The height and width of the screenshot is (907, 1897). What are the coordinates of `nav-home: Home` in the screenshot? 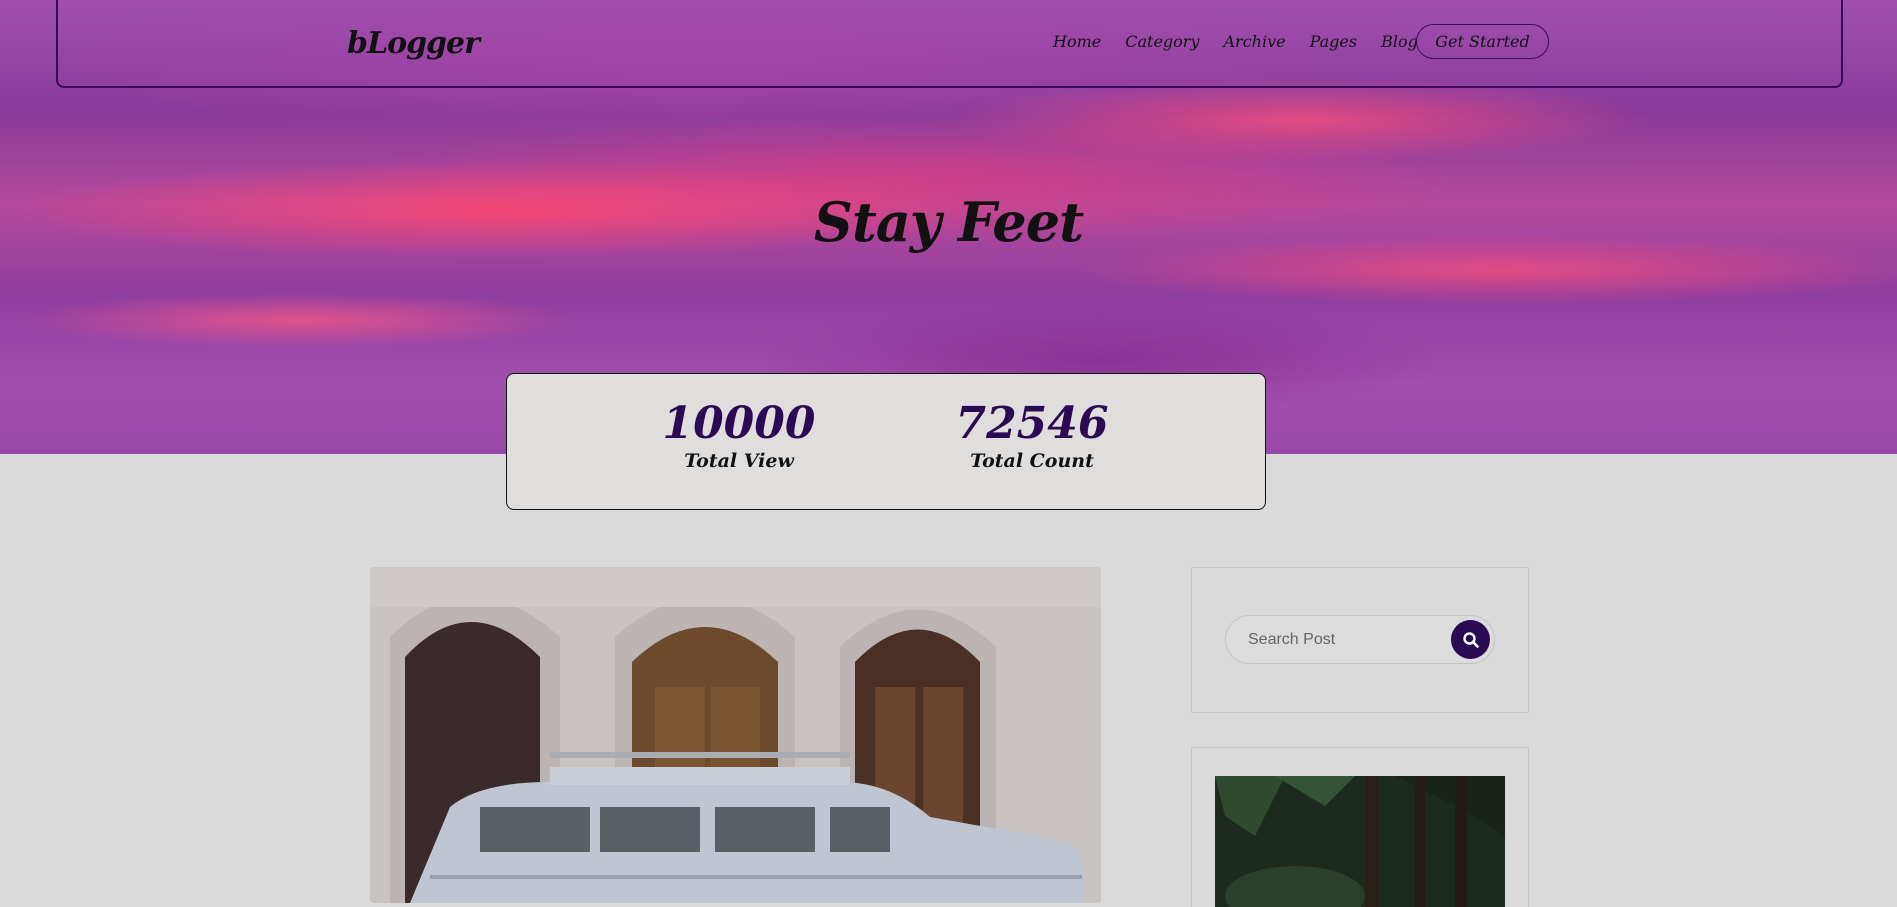 It's located at (1077, 41).